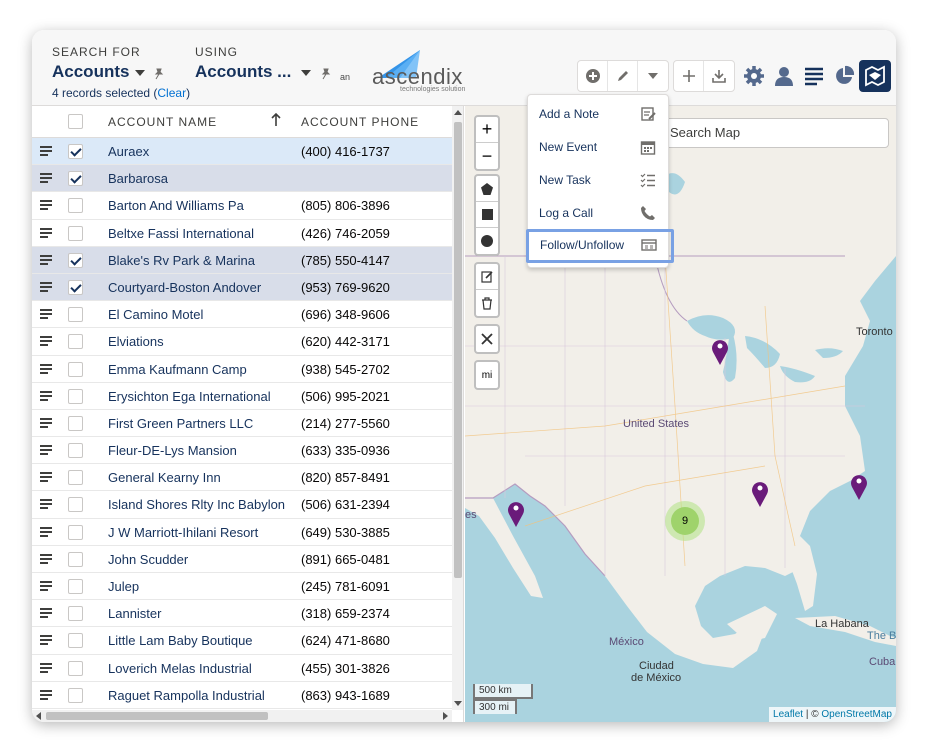 Image resolution: width=928 pixels, height=754 pixels. I want to click on scroll-right-icon, so click(445, 716).